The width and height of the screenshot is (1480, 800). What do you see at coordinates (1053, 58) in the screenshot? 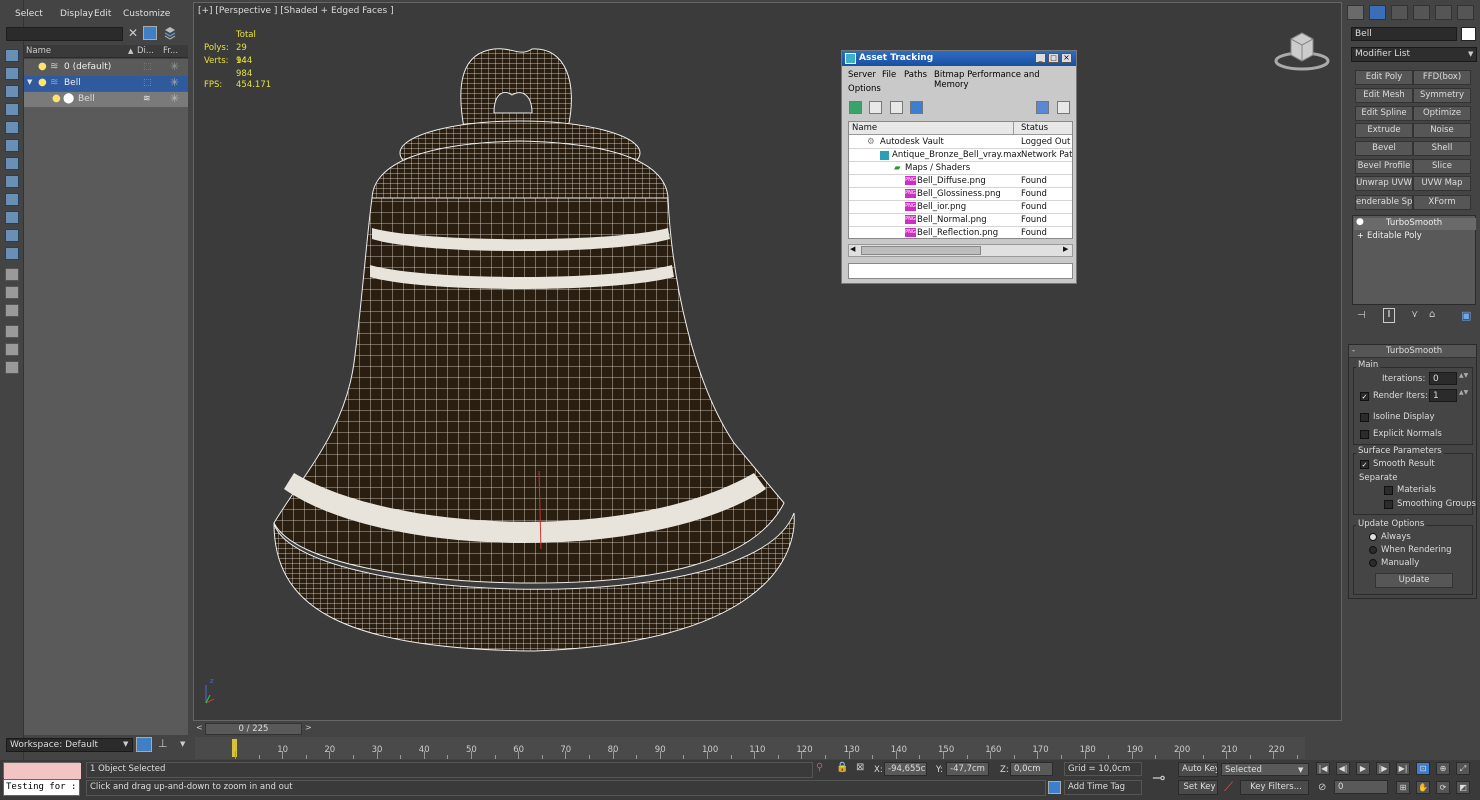
I see `maximize-icon: □` at bounding box center [1053, 58].